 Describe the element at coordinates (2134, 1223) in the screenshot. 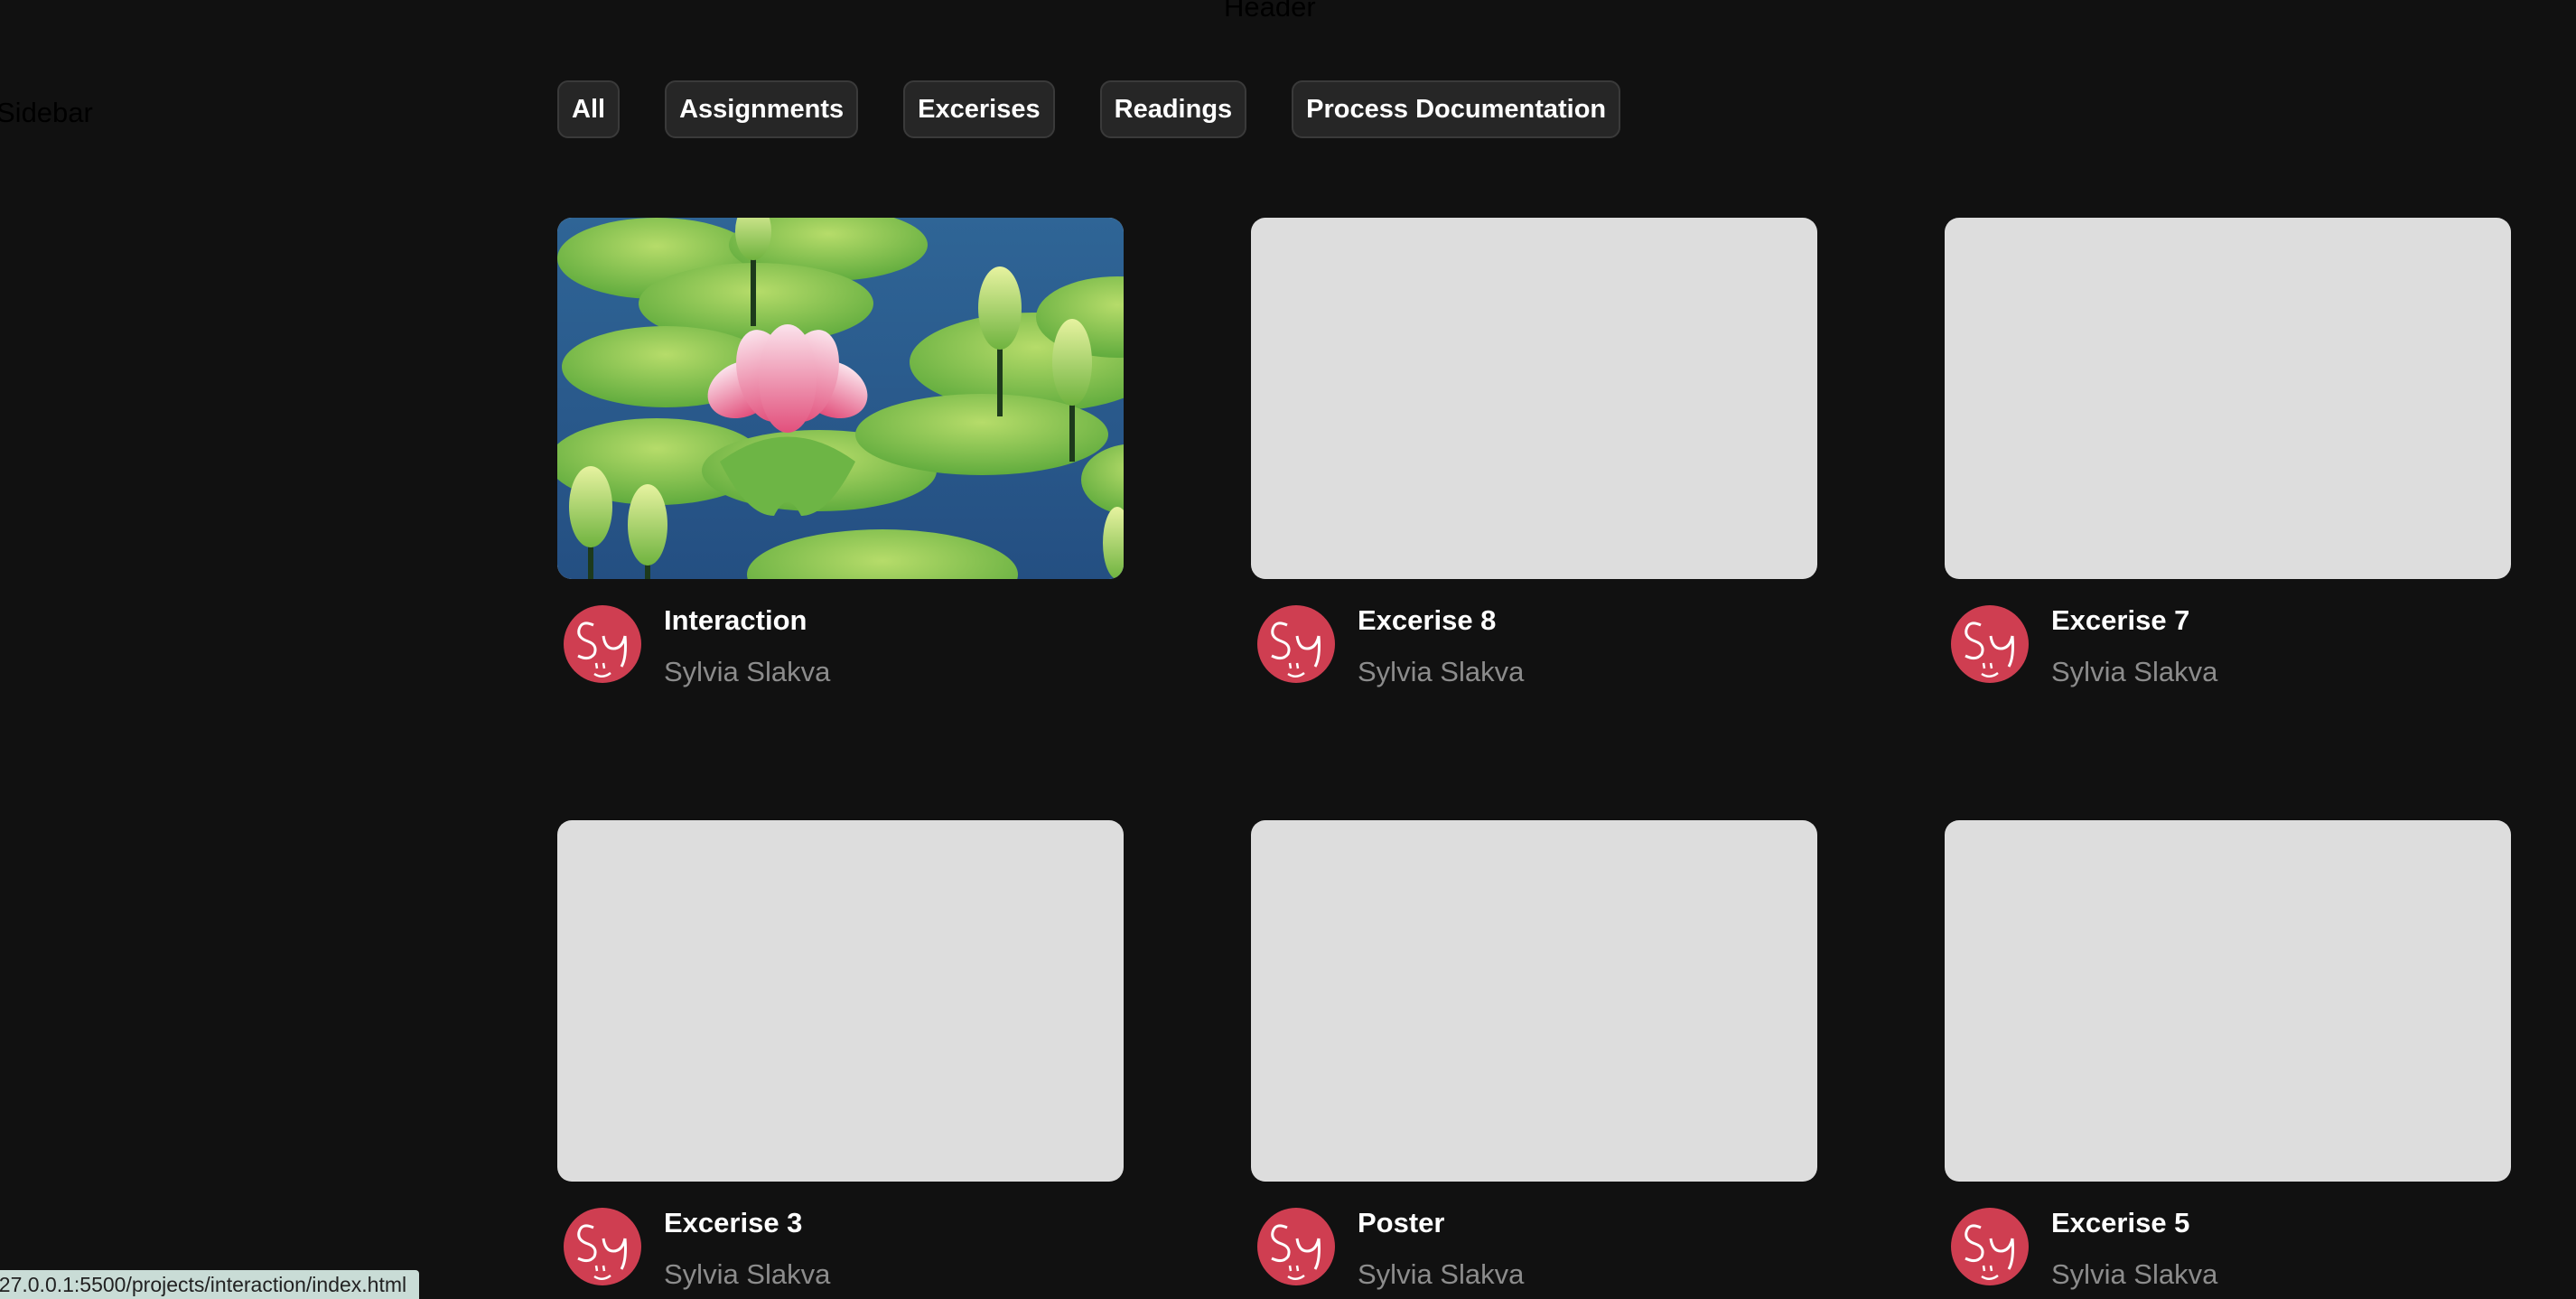

I see `project-title: Excerise 5` at that location.